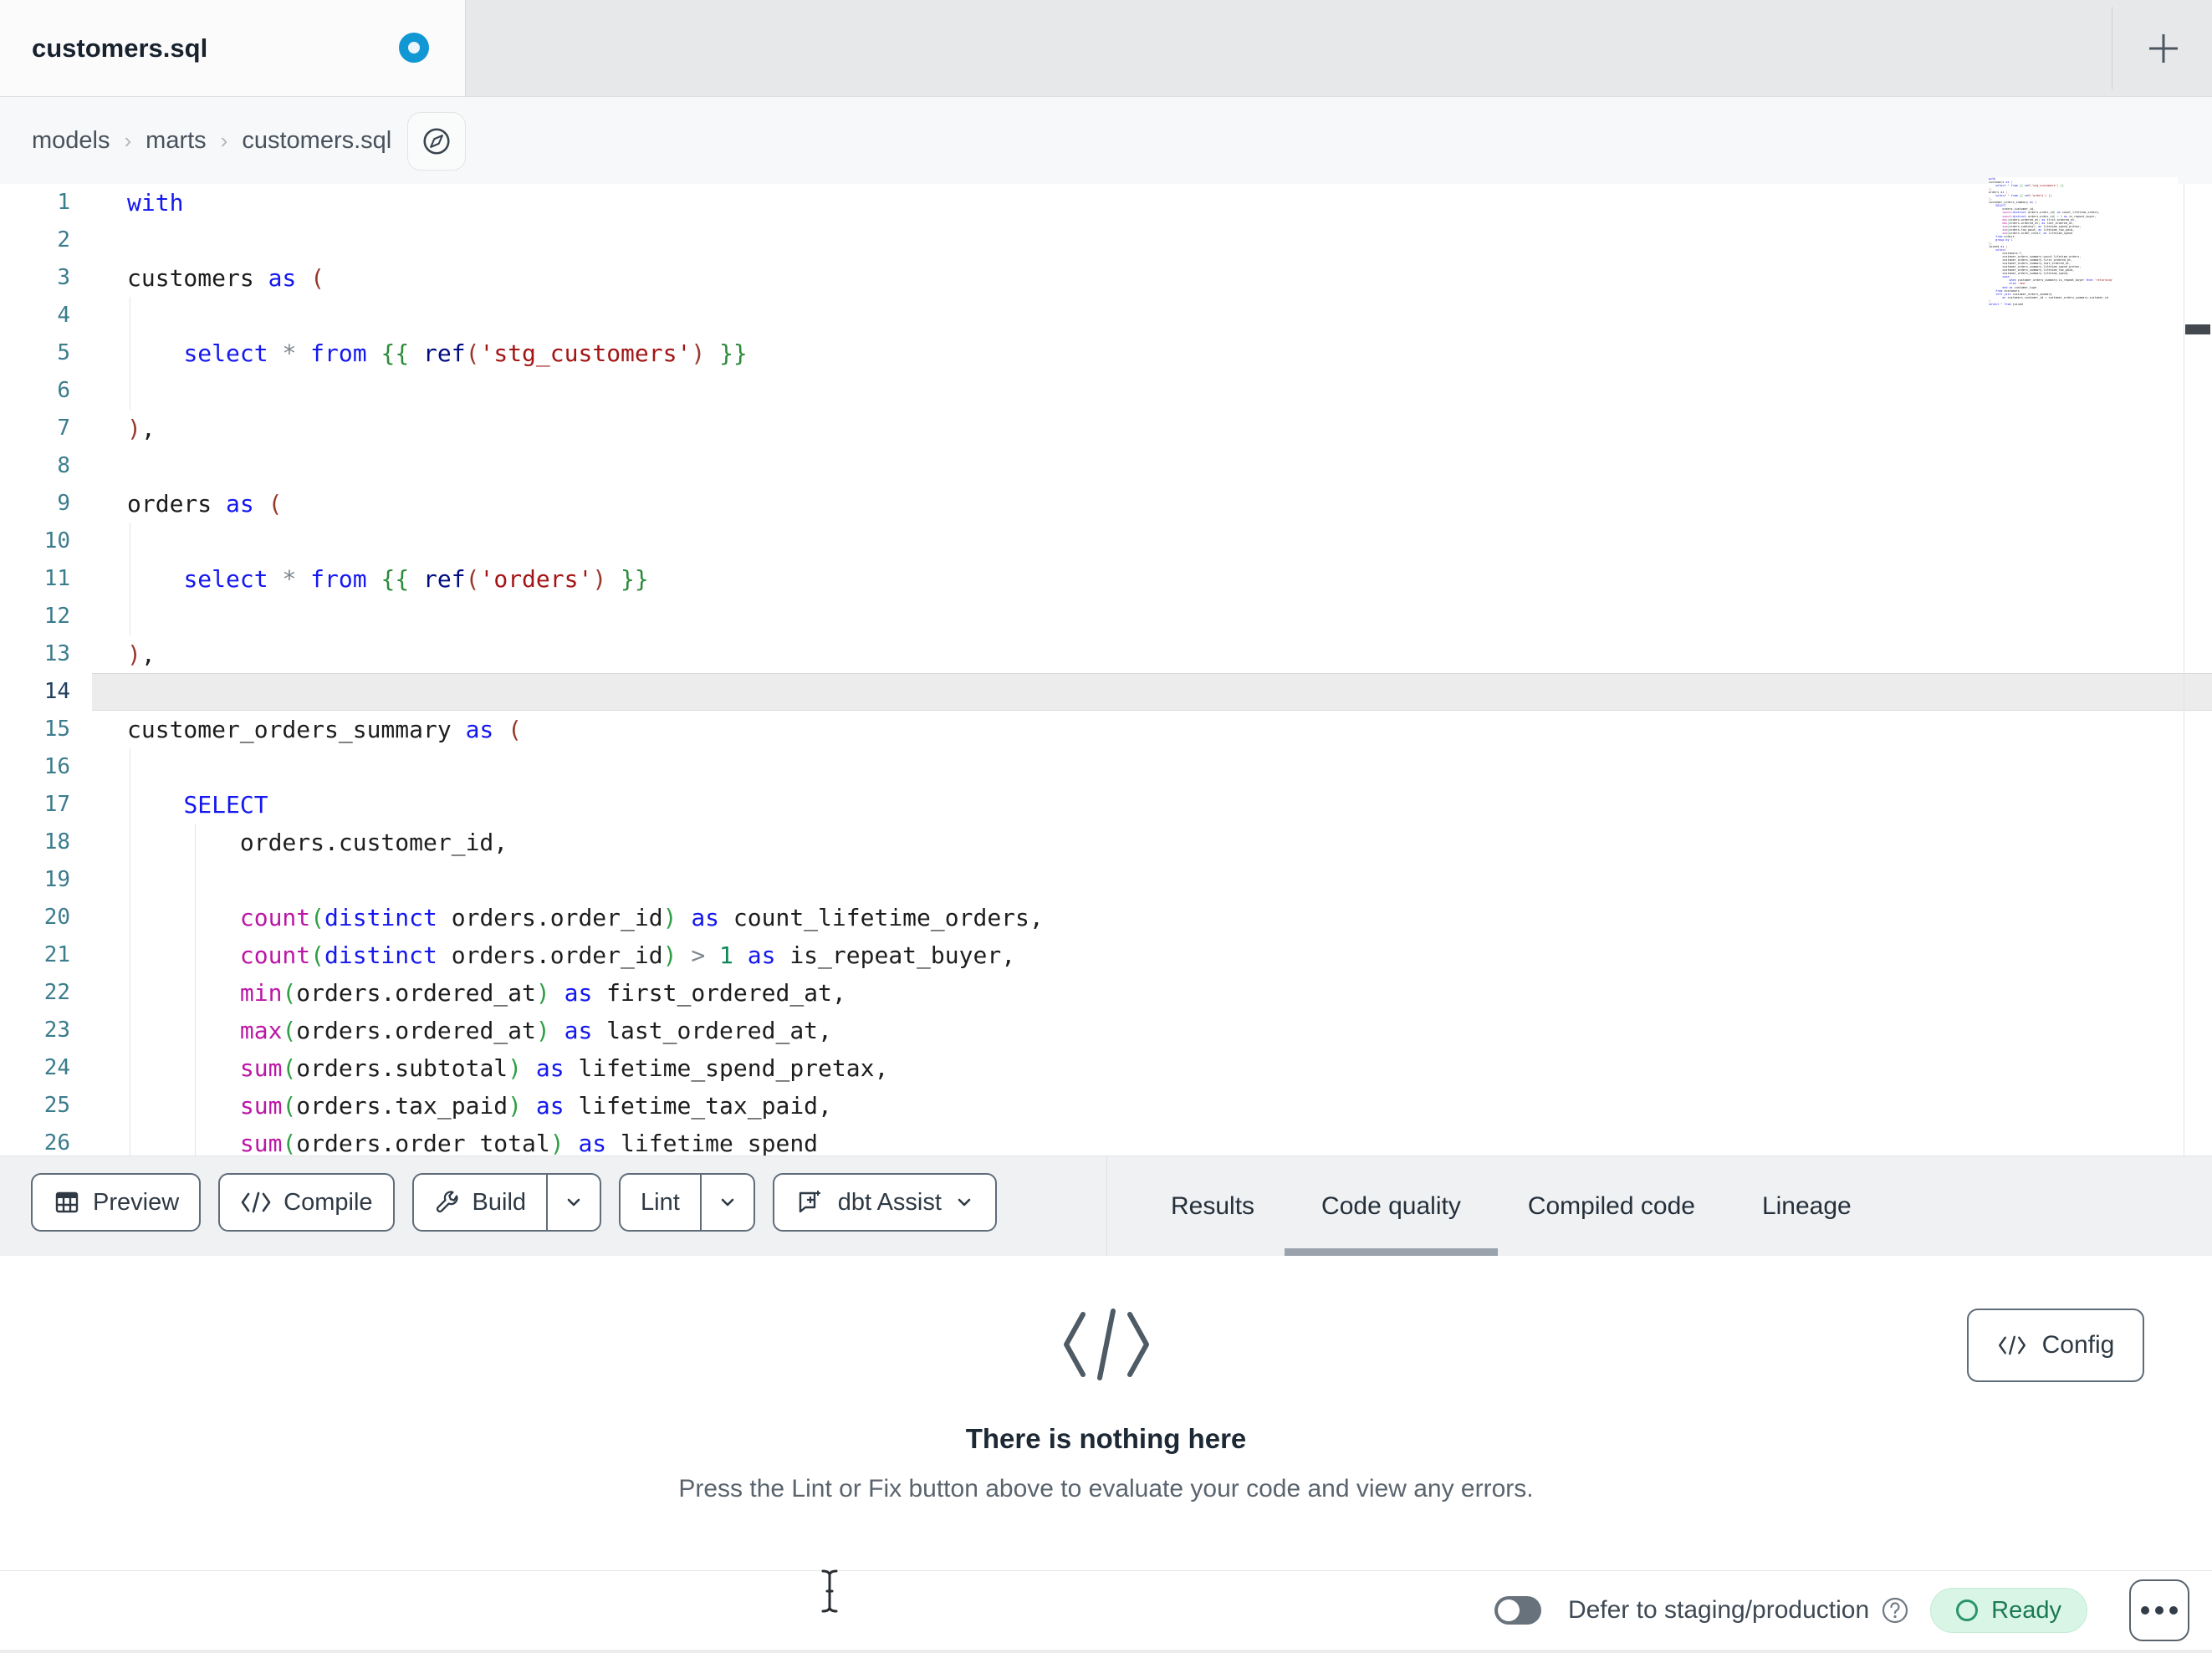 The image size is (2212, 1653). Describe the element at coordinates (810, 1202) in the screenshot. I see `assist-chat-sparkle-icon` at that location.